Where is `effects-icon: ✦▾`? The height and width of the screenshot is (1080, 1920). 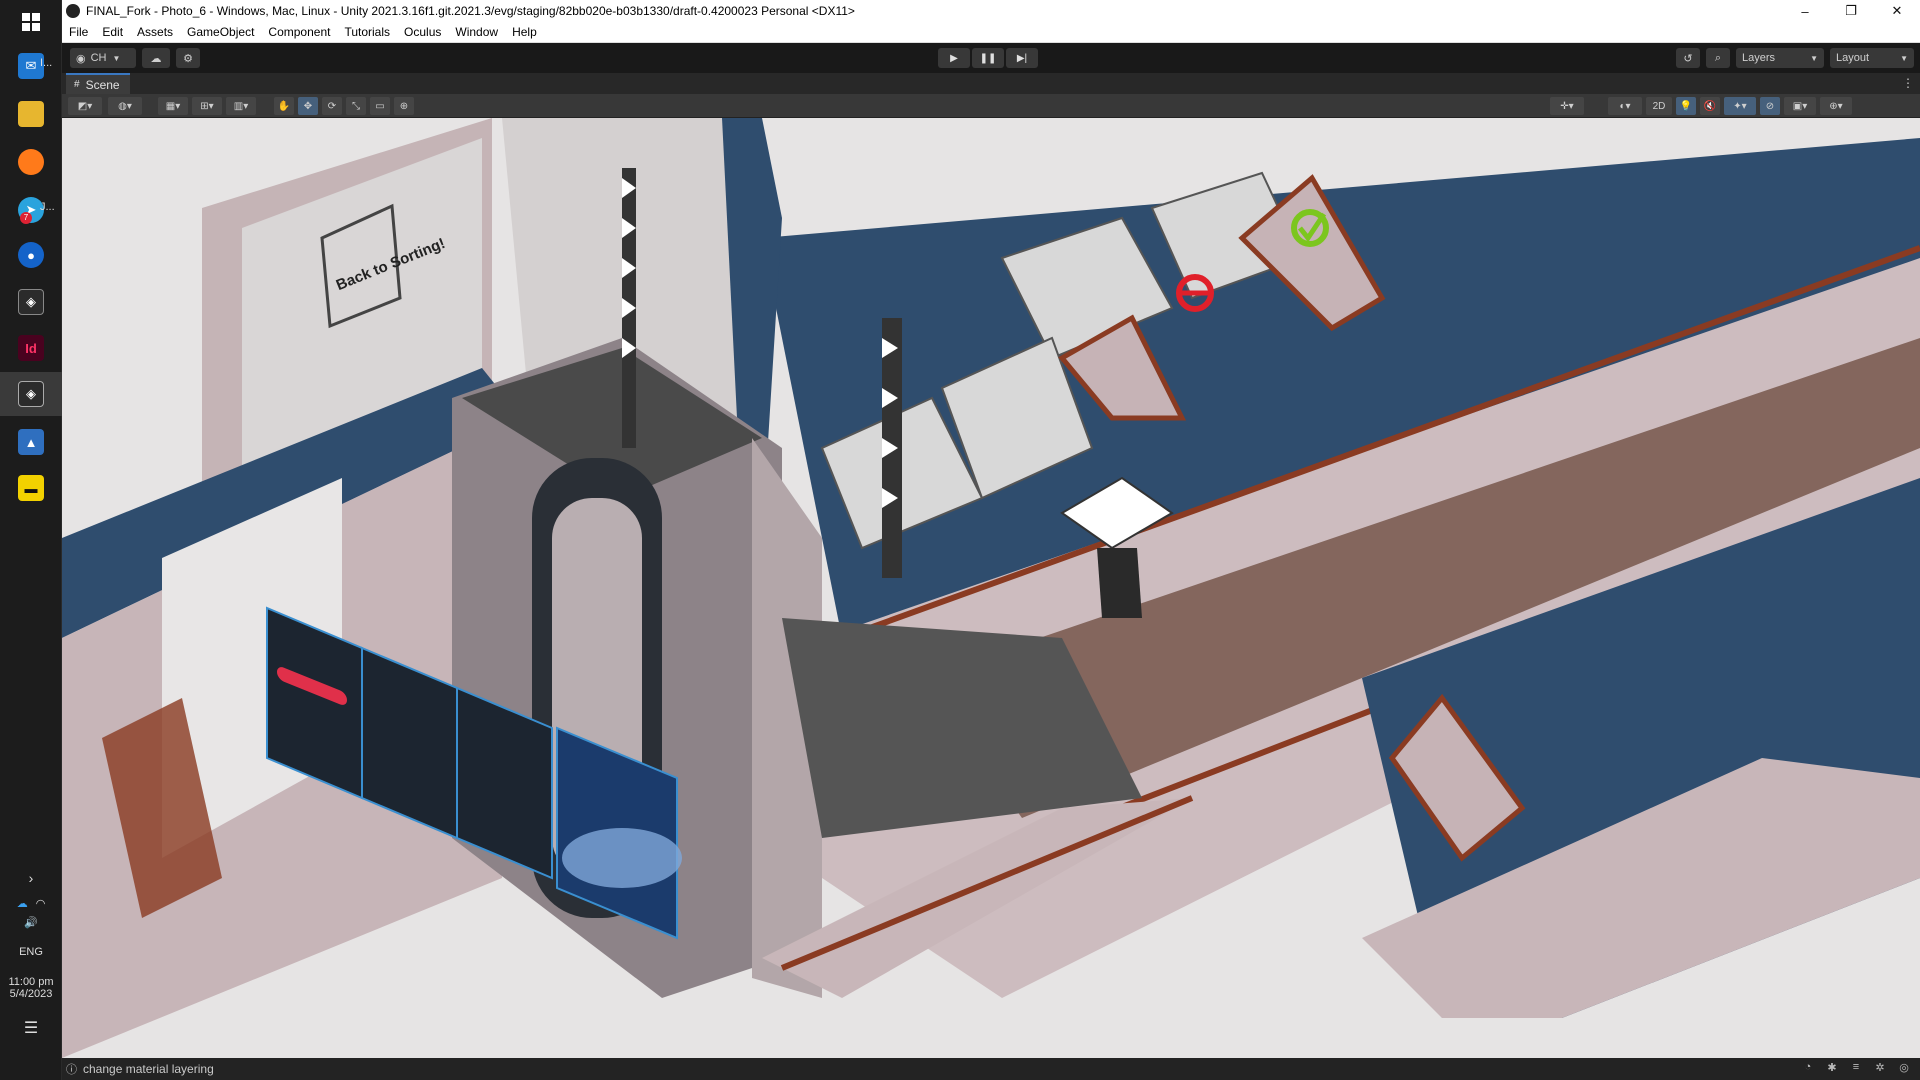 effects-icon: ✦▾ is located at coordinates (1740, 106).